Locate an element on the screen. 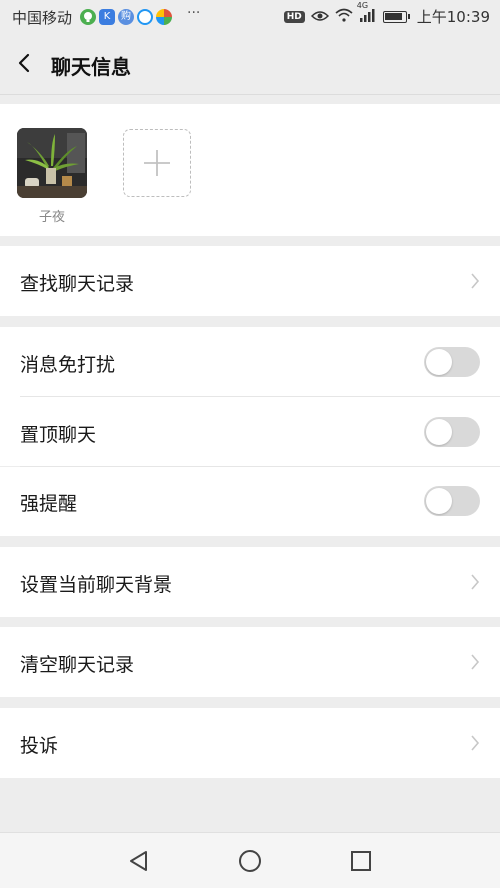  purchase-app-icon: 购 is located at coordinates (126, 17).